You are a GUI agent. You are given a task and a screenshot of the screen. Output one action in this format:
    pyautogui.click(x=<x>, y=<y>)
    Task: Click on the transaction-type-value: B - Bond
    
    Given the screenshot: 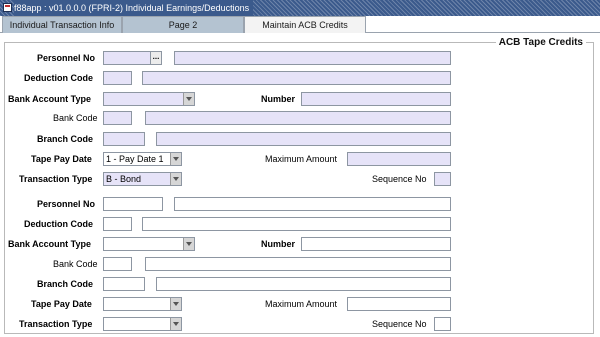 What is the action you would take?
    pyautogui.click(x=124, y=179)
    